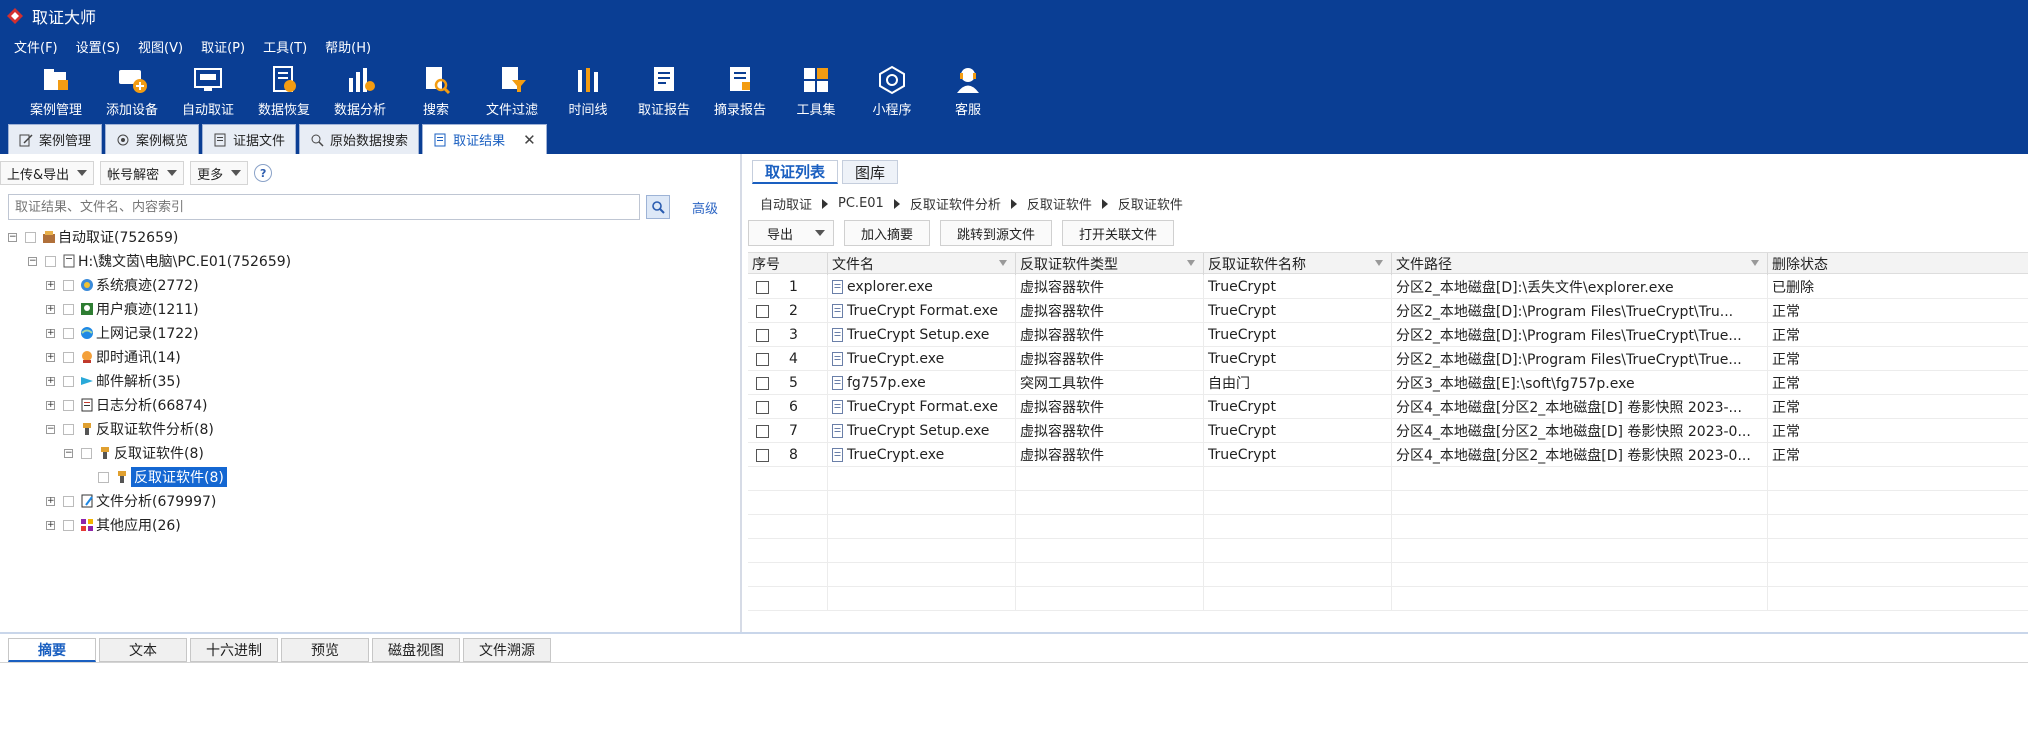  Describe the element at coordinates (113, 381) in the screenshot. I see `tree-node-mail-parsing: + 邮件解析(35)` at that location.